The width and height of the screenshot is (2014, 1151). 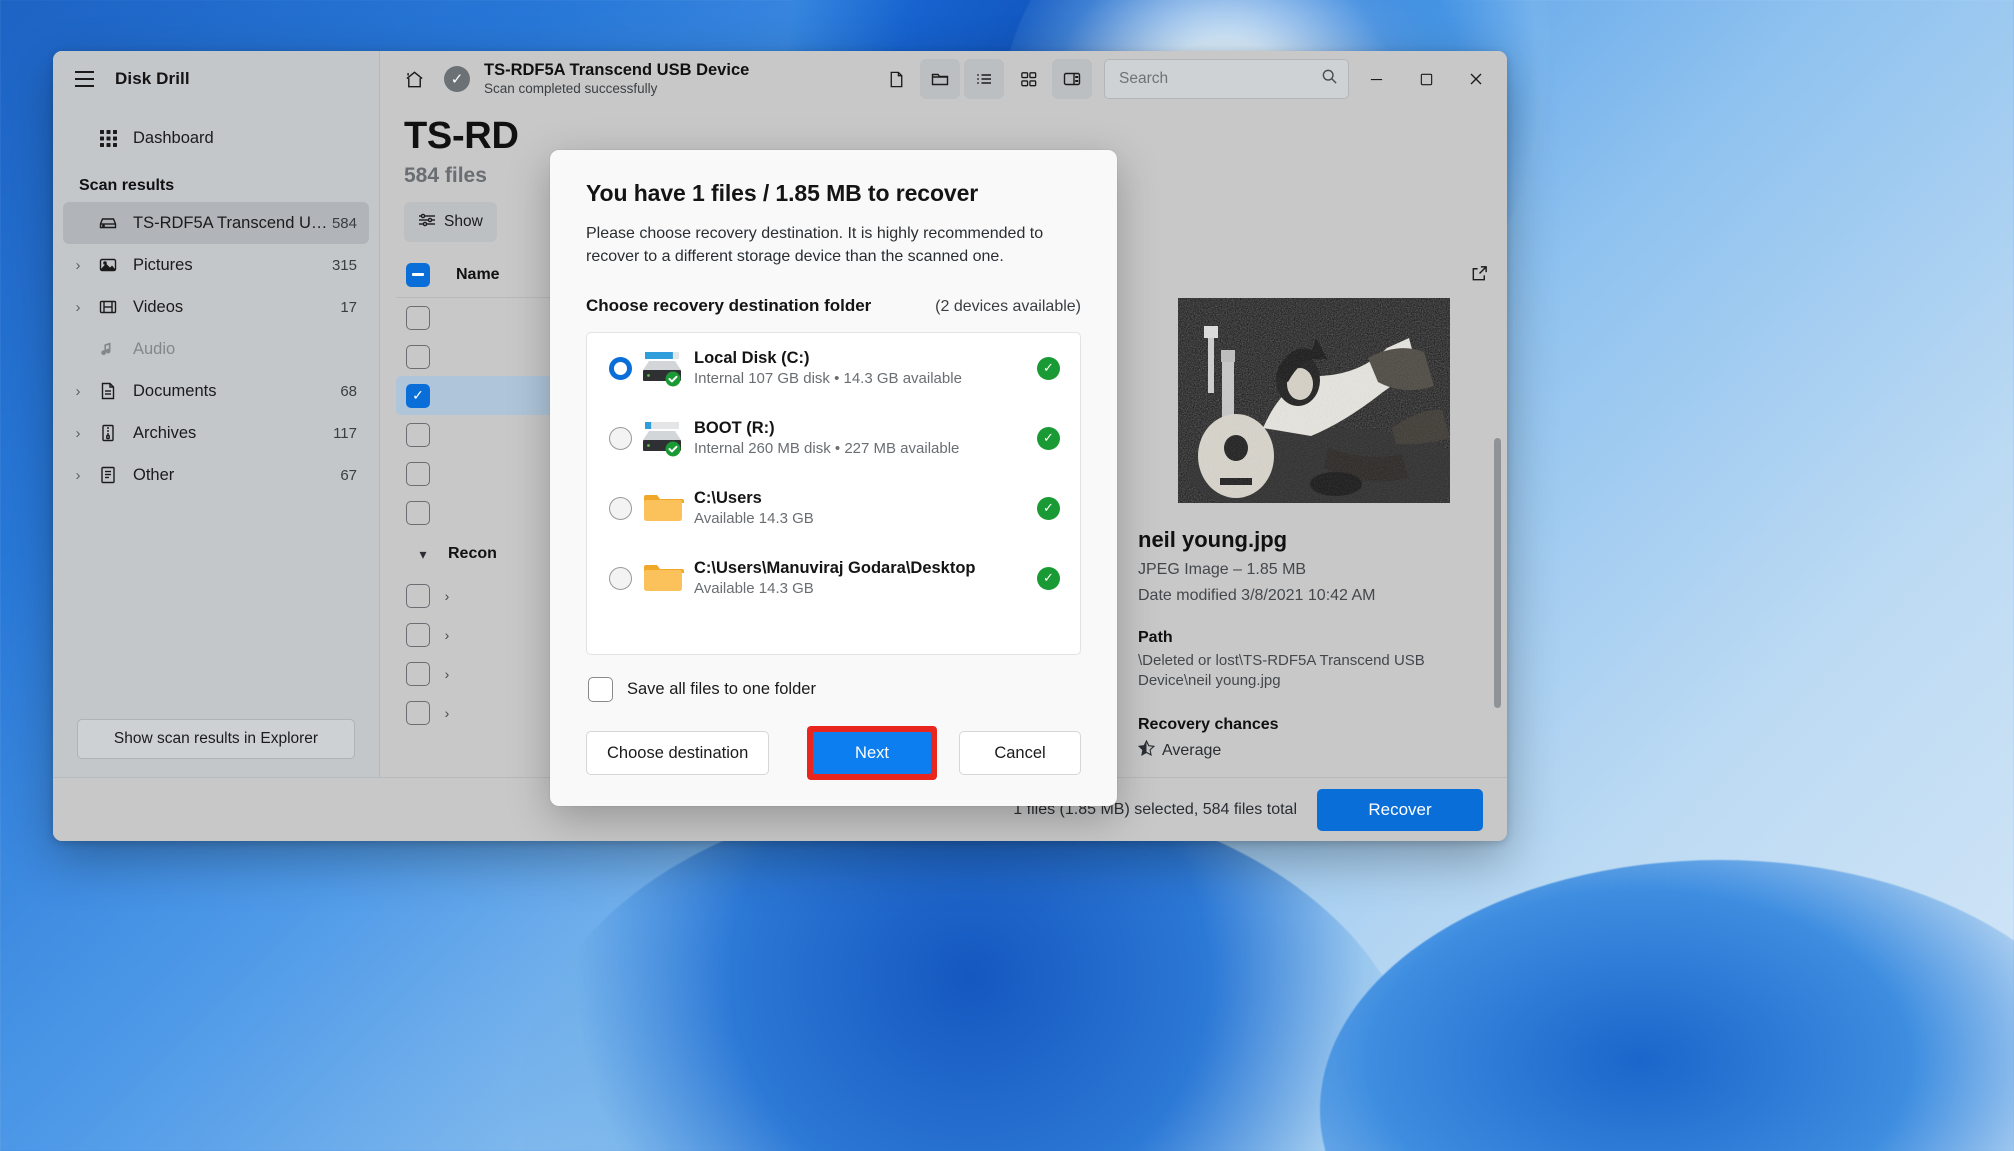 What do you see at coordinates (833, 508) in the screenshot?
I see `destination-item: C:\Users Available 14.3 GB ✓` at bounding box center [833, 508].